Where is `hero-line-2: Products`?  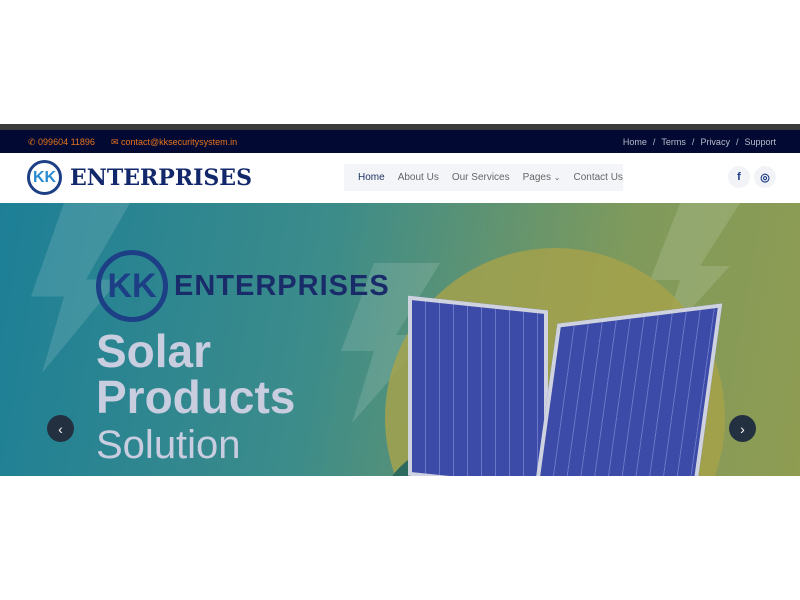 hero-line-2: Products is located at coordinates (196, 397).